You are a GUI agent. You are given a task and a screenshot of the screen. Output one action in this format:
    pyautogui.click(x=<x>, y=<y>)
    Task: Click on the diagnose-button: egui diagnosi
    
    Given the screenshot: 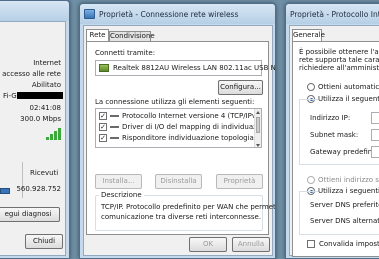 What is the action you would take?
    pyautogui.click(x=30, y=214)
    